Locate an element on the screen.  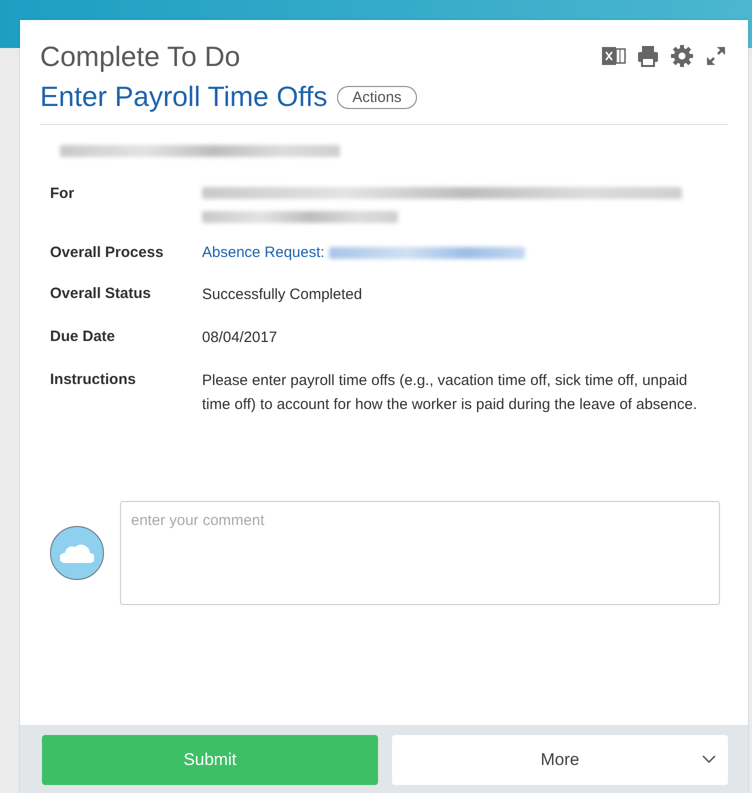
expand-icon is located at coordinates (716, 56).